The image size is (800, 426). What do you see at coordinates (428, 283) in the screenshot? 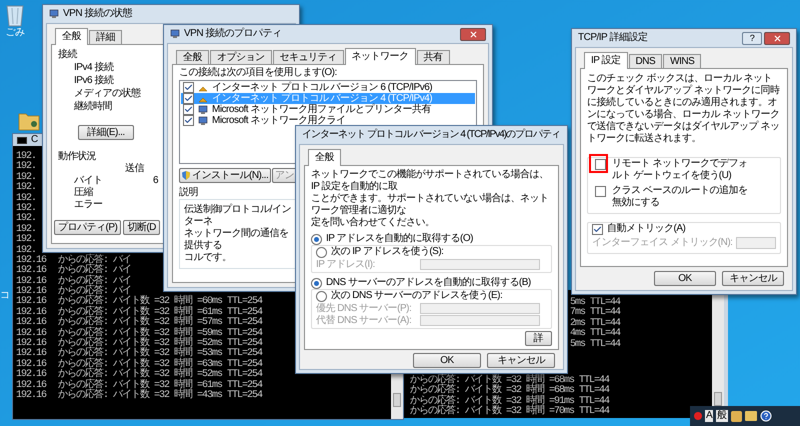
I see `radio-label: DNS サーバーのアドレスを自動的に取得する(B)` at bounding box center [428, 283].